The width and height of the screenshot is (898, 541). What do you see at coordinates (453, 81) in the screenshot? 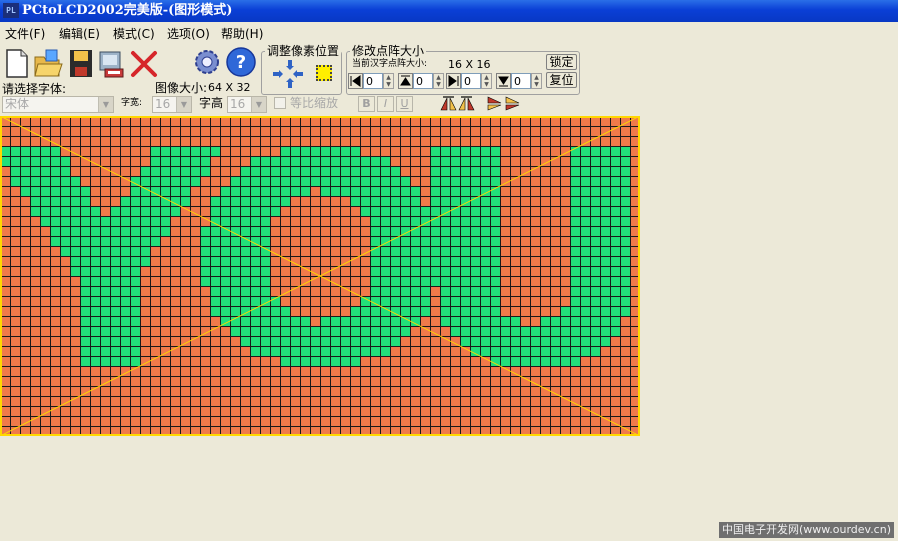
I see `shrink-right-button` at bounding box center [453, 81].